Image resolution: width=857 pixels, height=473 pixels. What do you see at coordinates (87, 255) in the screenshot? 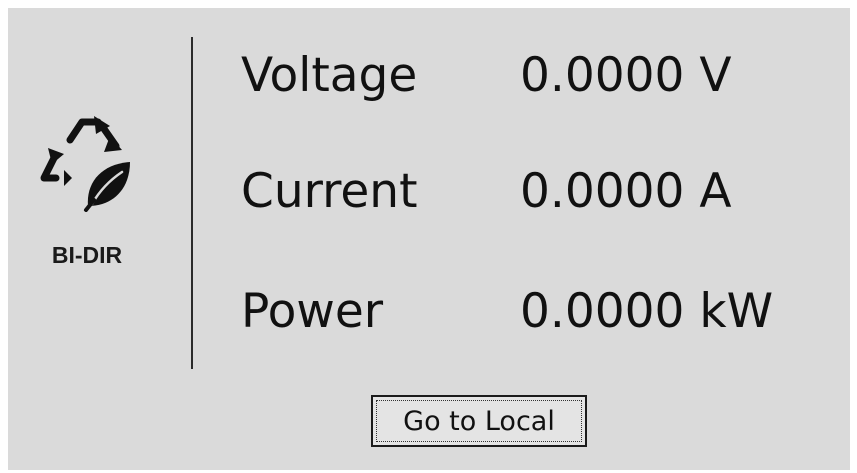
I see `mode-label: BI-DIR` at bounding box center [87, 255].